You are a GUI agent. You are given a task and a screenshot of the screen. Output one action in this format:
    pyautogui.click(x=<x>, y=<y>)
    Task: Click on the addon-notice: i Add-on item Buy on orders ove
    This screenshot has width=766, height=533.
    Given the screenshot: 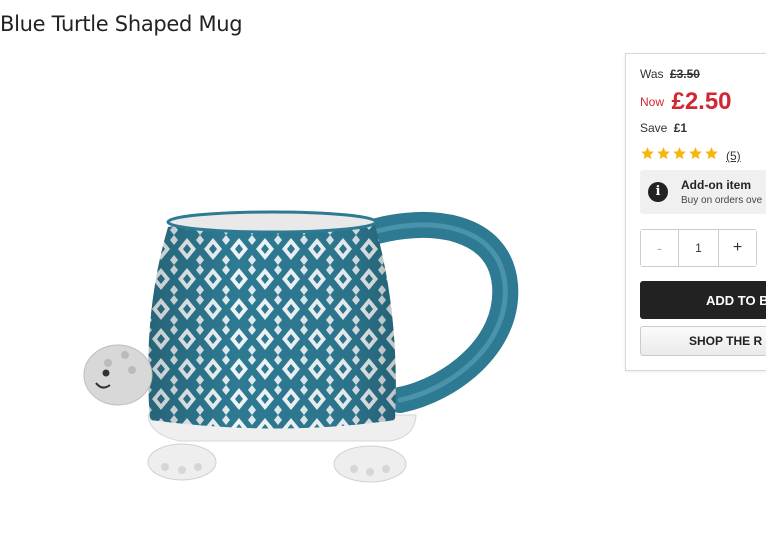 What is the action you would take?
    pyautogui.click(x=703, y=192)
    